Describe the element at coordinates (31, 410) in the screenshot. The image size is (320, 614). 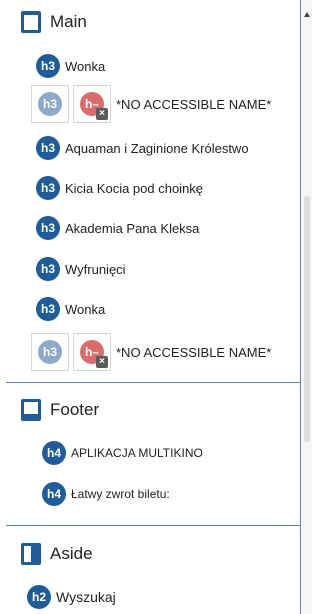
I see `footer-landmark-icon` at that location.